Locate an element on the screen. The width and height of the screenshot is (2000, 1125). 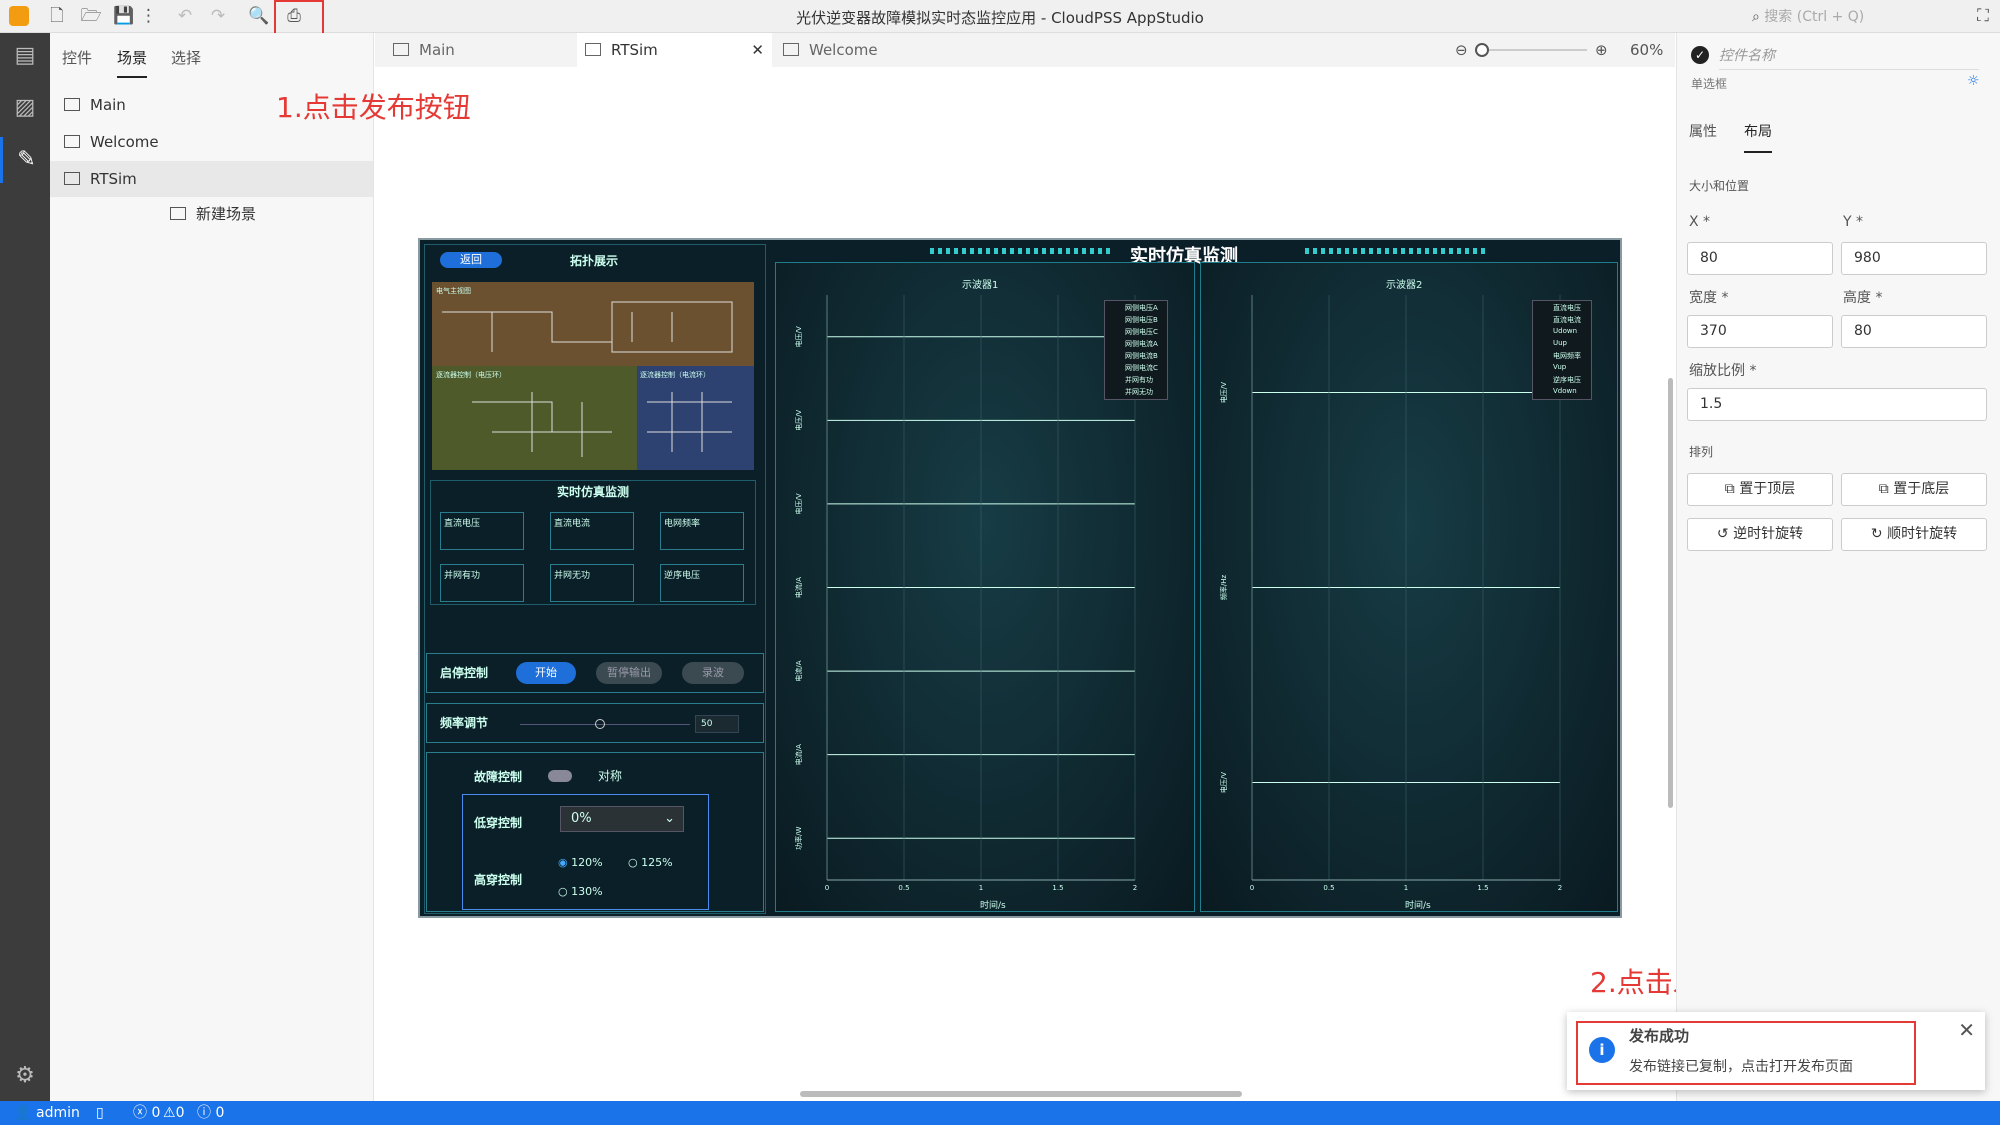
y-input: 980 is located at coordinates (1914, 258).